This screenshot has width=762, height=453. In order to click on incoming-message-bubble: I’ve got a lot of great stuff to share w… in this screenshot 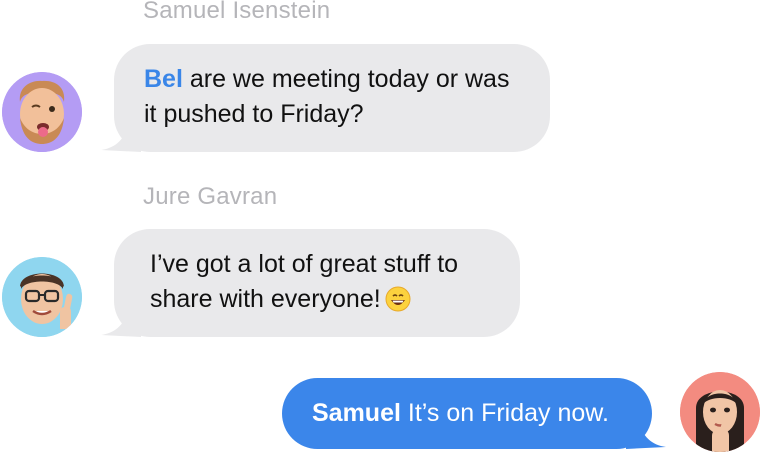, I will do `click(317, 283)`.